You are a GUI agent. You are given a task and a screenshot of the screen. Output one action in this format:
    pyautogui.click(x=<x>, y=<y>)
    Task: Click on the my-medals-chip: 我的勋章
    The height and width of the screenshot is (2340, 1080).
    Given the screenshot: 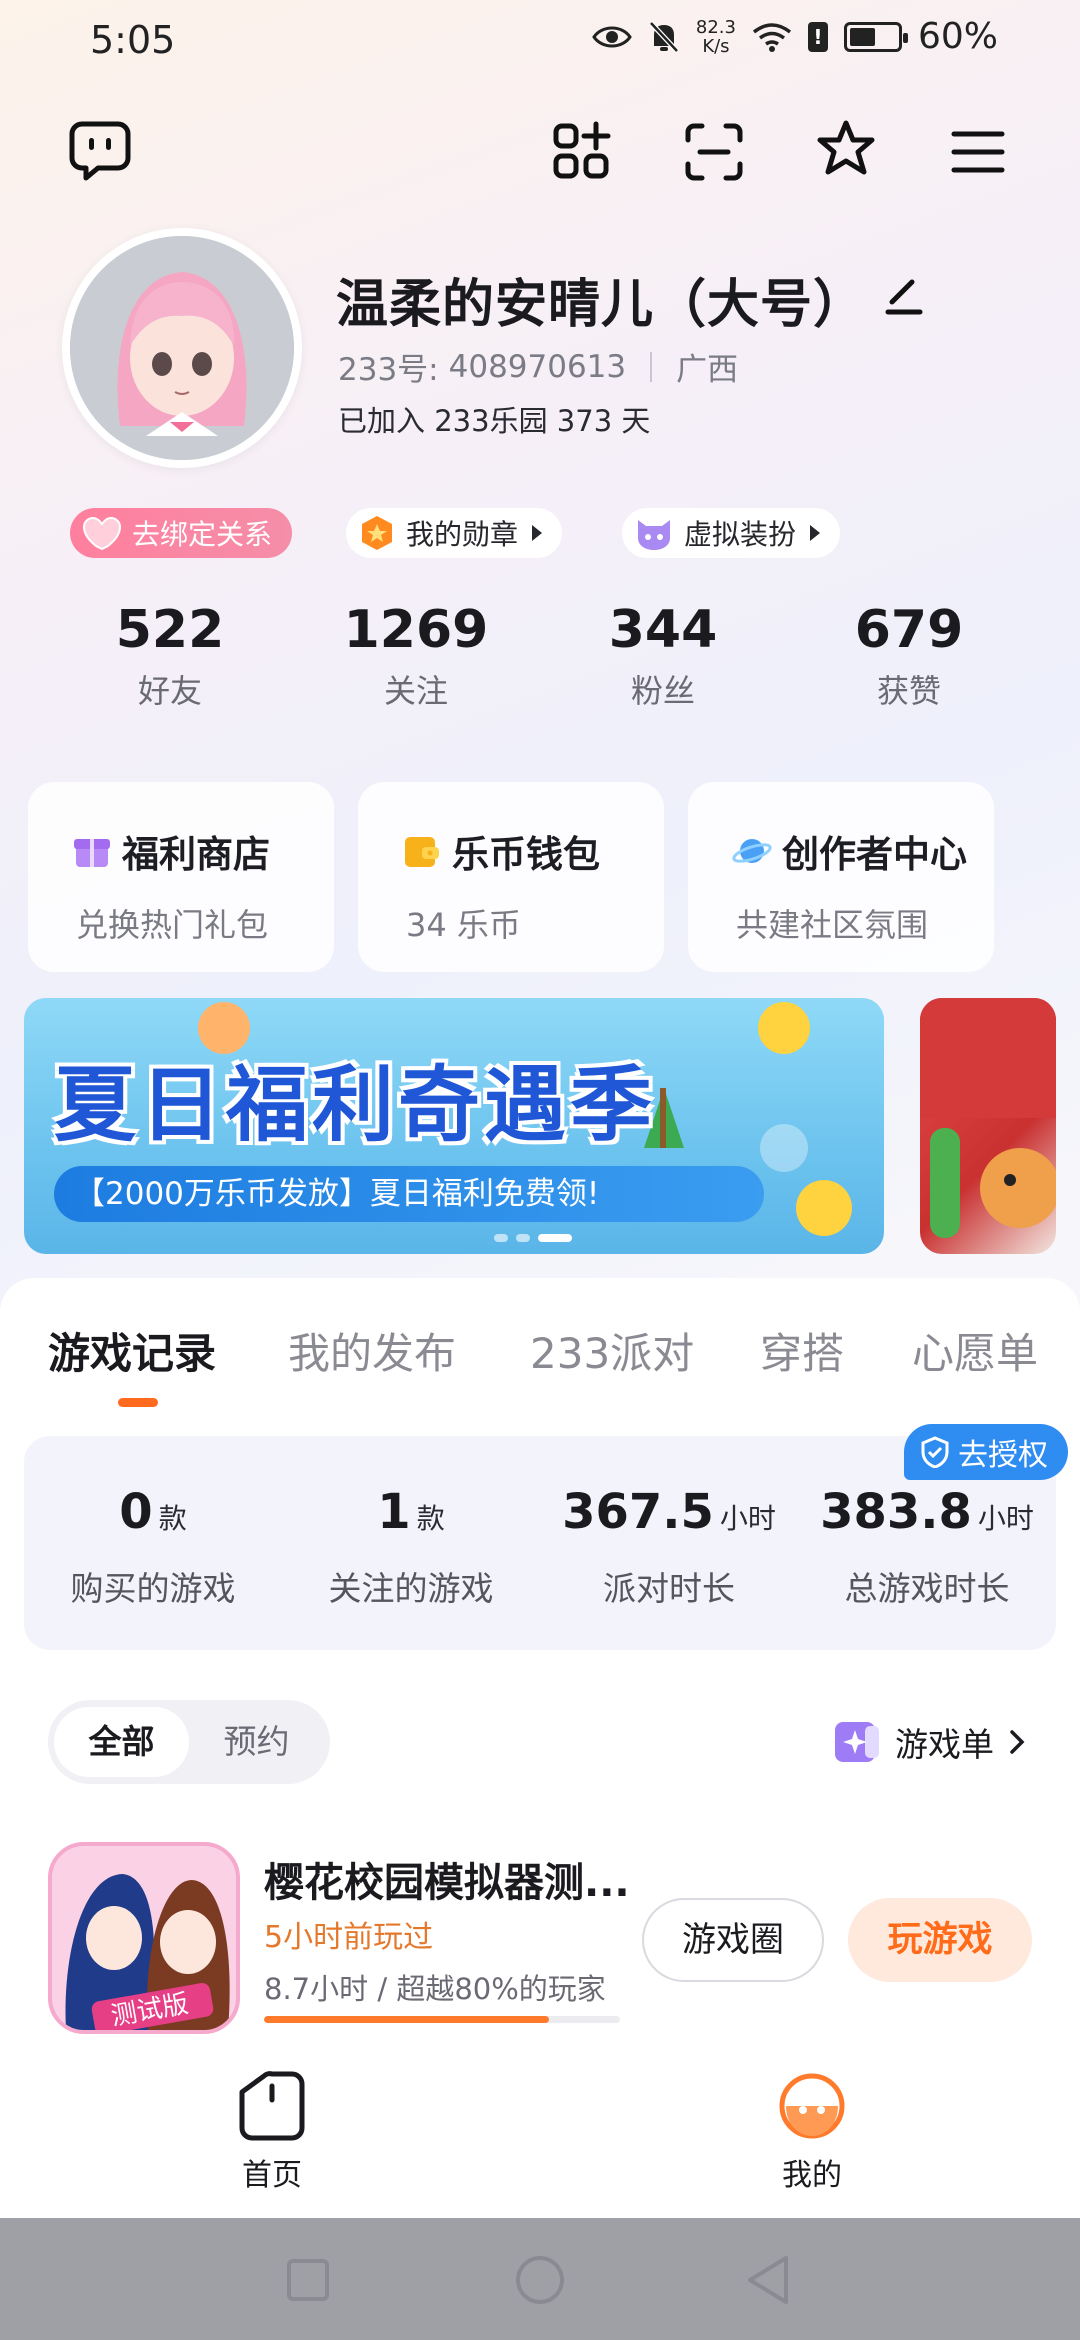 What is the action you would take?
    pyautogui.click(x=454, y=533)
    